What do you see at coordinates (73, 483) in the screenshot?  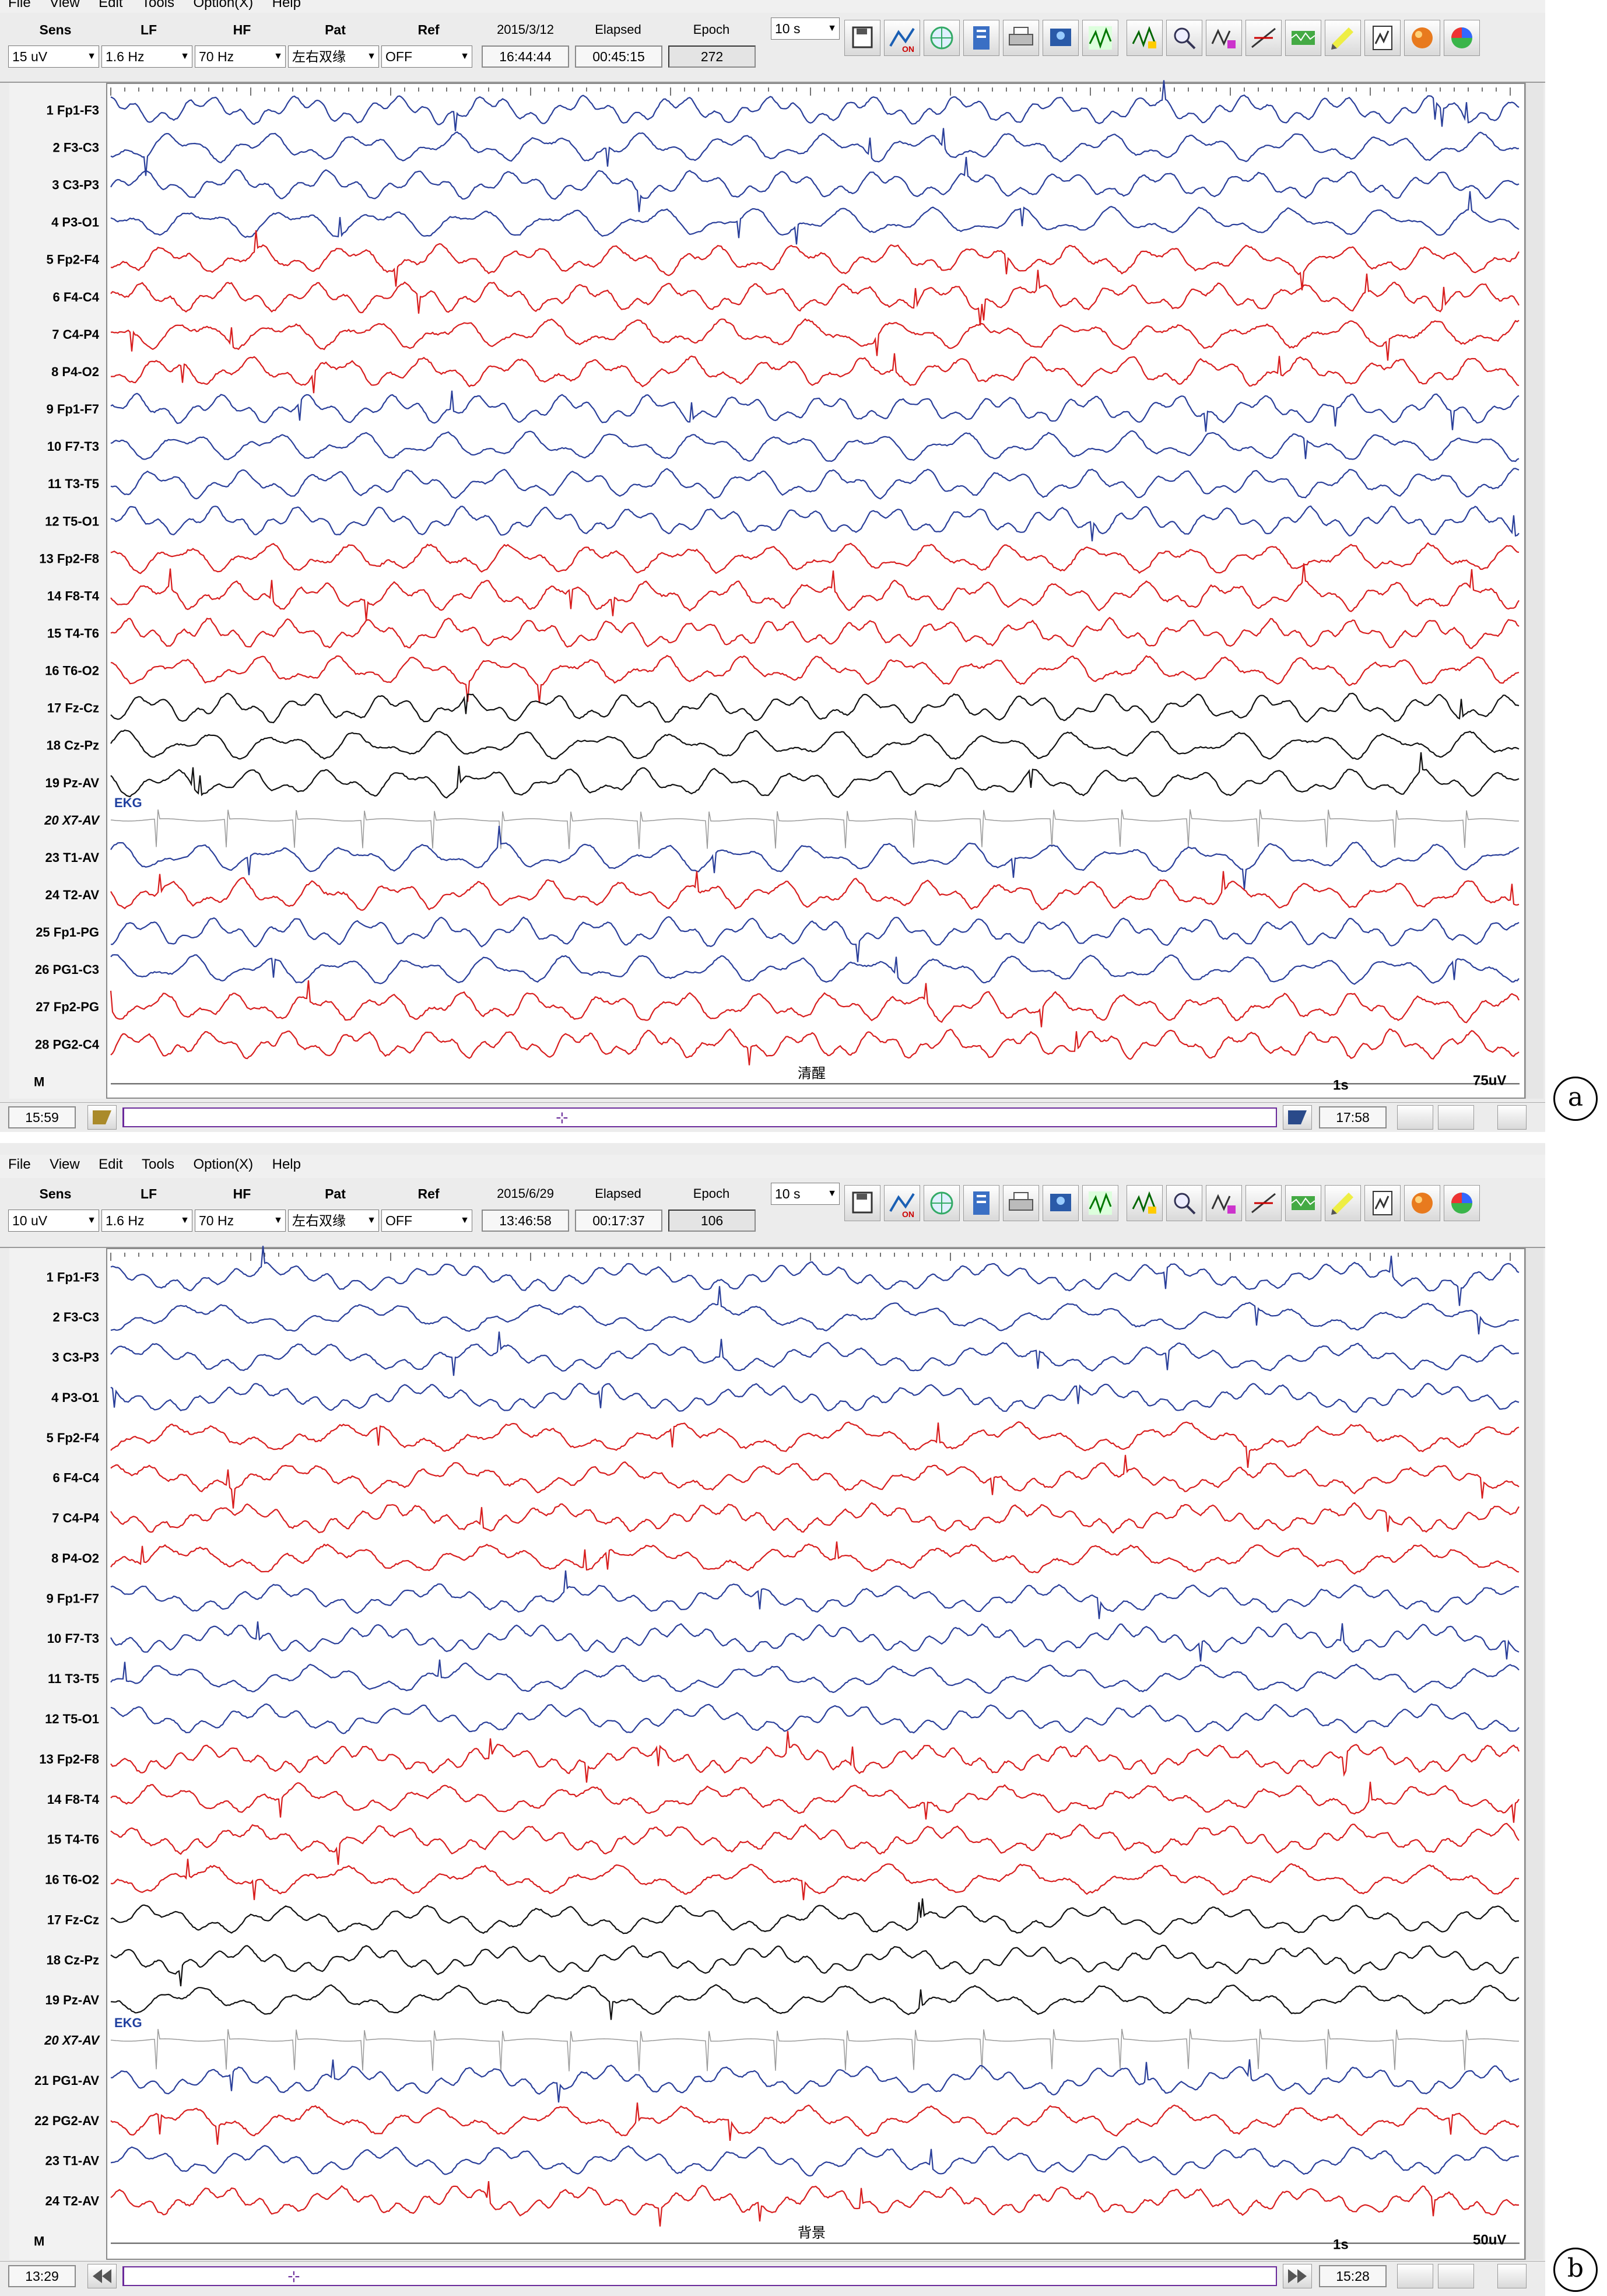 I see `channel-label: 11 T3-T5` at bounding box center [73, 483].